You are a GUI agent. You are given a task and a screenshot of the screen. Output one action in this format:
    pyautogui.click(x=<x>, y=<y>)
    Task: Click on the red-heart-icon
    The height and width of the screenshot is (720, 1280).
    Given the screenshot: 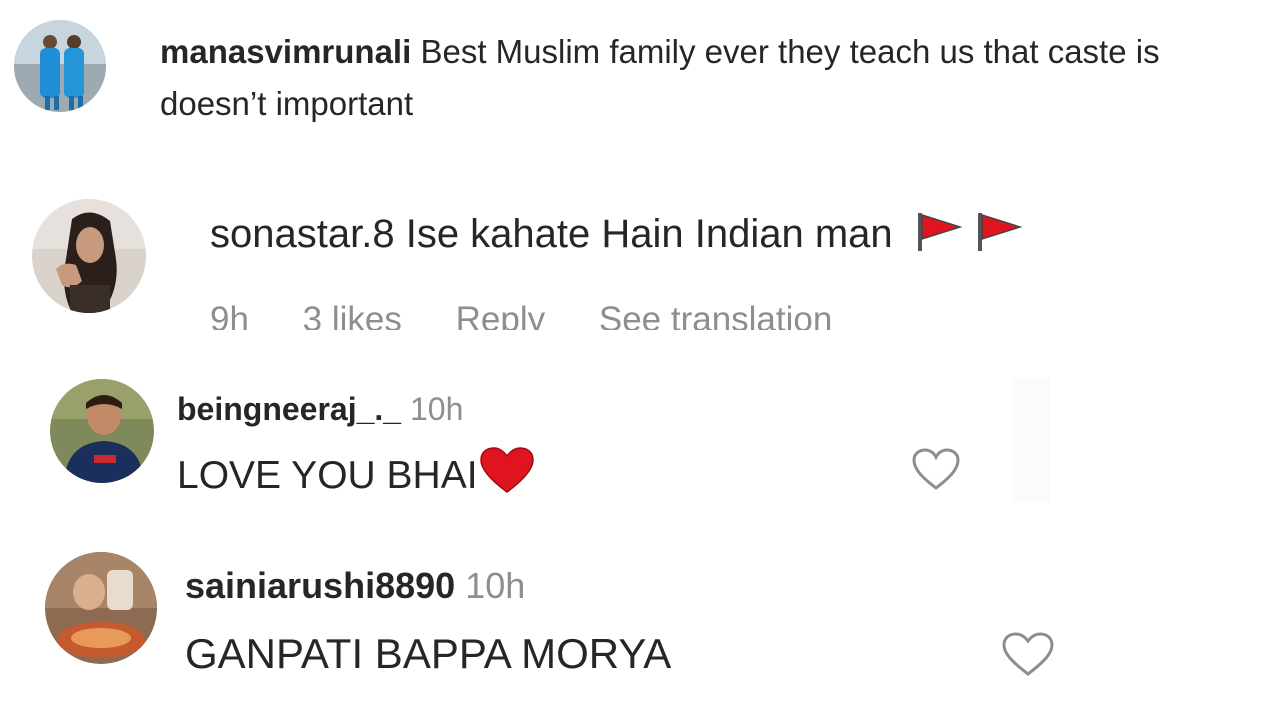 What is the action you would take?
    pyautogui.click(x=506, y=470)
    